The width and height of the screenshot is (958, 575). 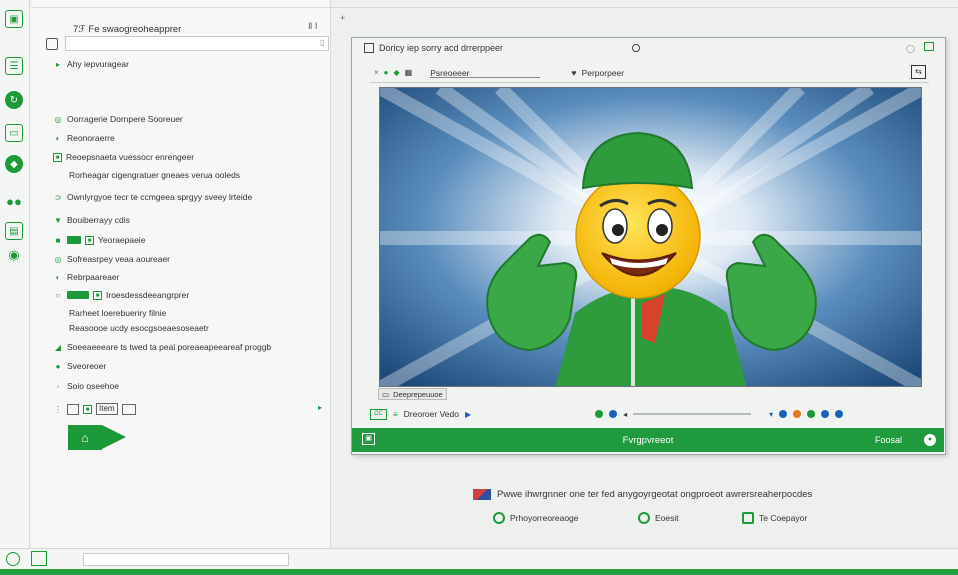 I want to click on caption-link: Prhoyorreoreaoge, so click(x=536, y=518).